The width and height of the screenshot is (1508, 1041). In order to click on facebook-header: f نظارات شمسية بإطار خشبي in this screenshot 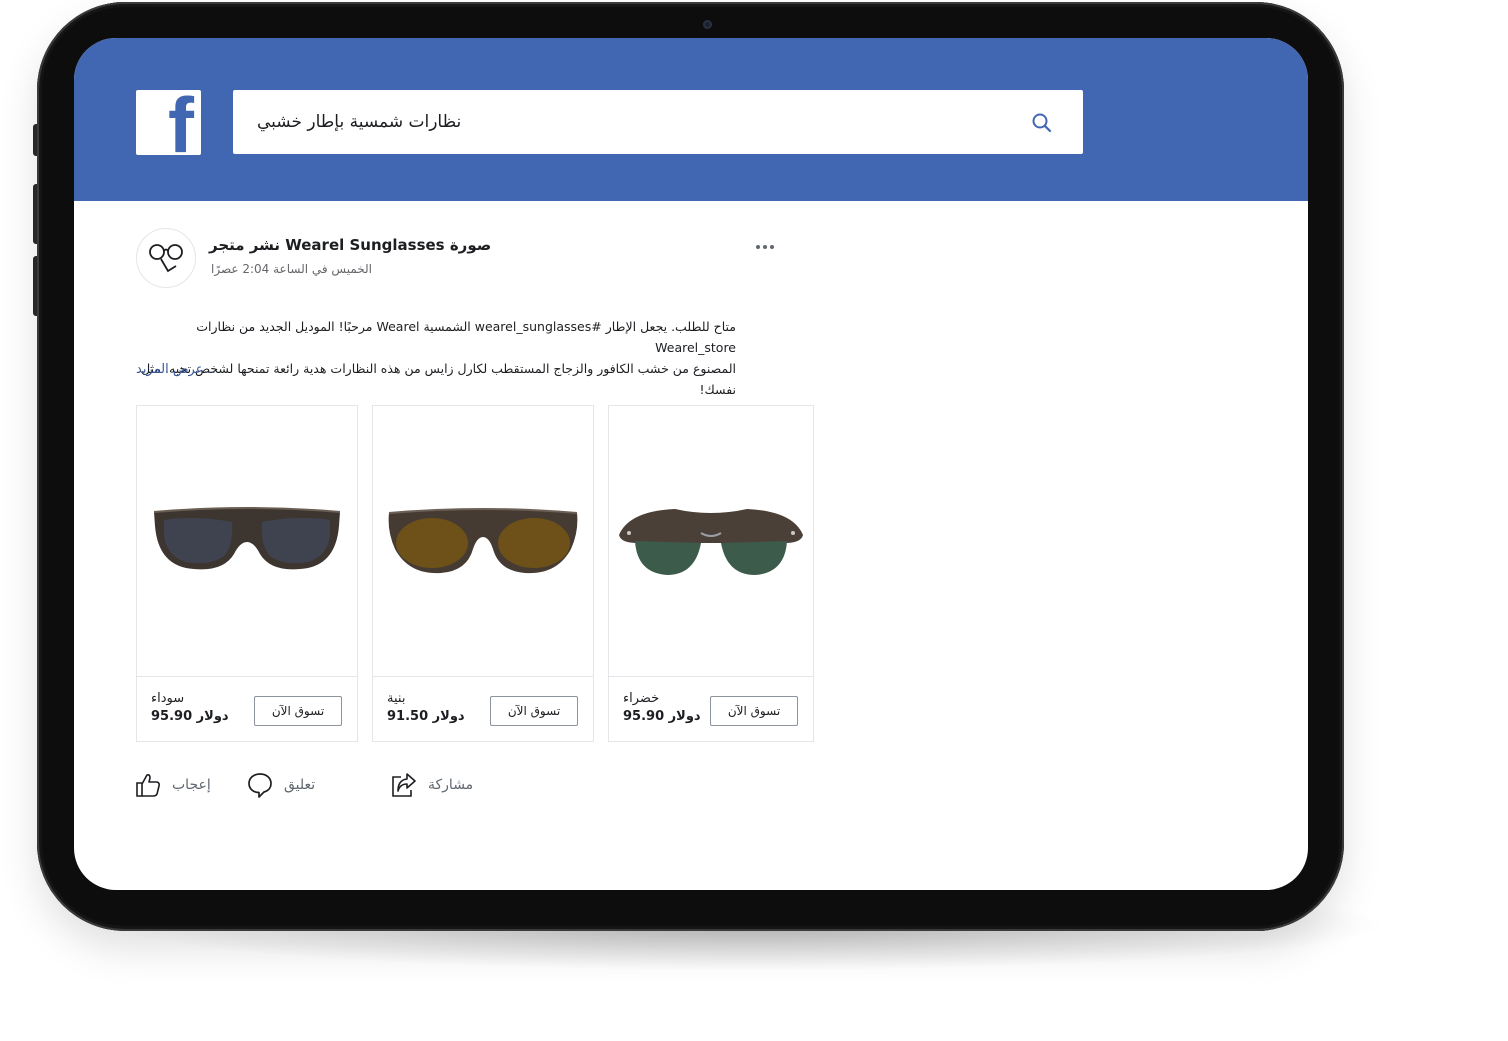, I will do `click(691, 119)`.